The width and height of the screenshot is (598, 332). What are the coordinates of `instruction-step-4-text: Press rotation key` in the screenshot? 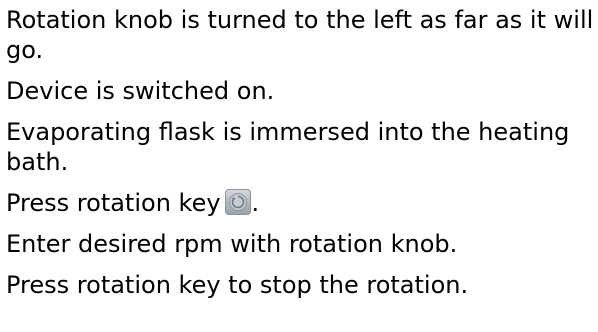 It's located at (113, 203).